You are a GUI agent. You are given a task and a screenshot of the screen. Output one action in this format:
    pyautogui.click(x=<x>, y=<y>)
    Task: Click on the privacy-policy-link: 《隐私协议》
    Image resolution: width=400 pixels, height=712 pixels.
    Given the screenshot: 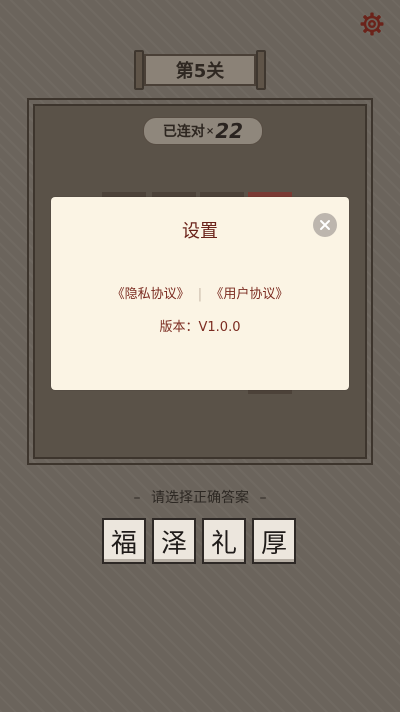 What is the action you would take?
    pyautogui.click(x=151, y=294)
    